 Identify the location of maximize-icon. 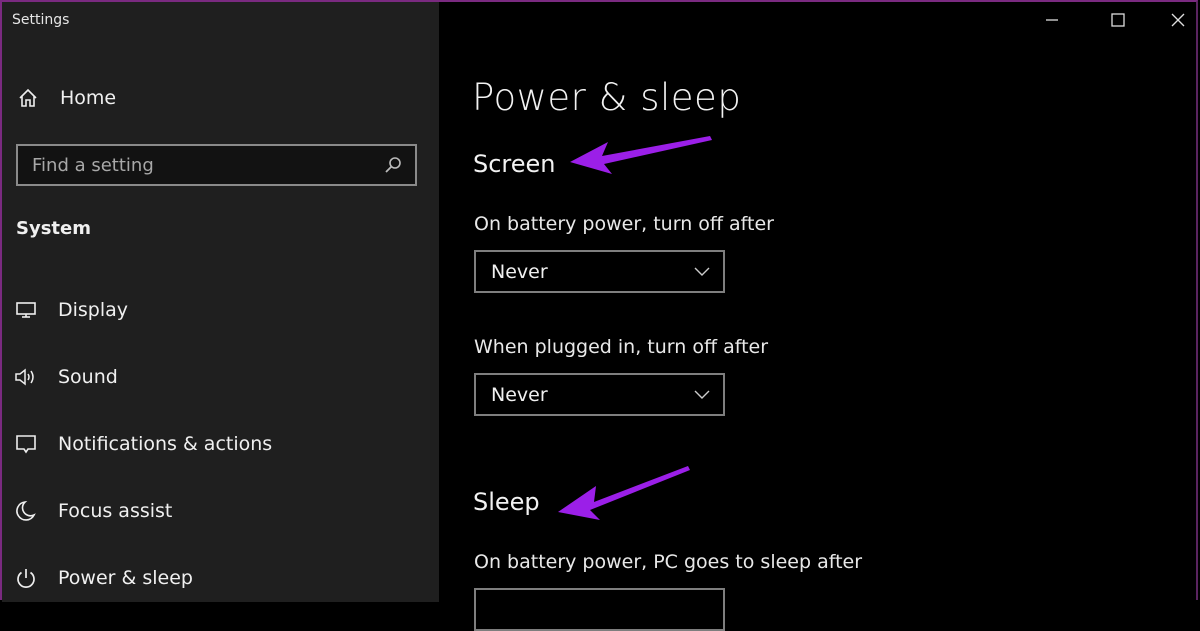
(1118, 21).